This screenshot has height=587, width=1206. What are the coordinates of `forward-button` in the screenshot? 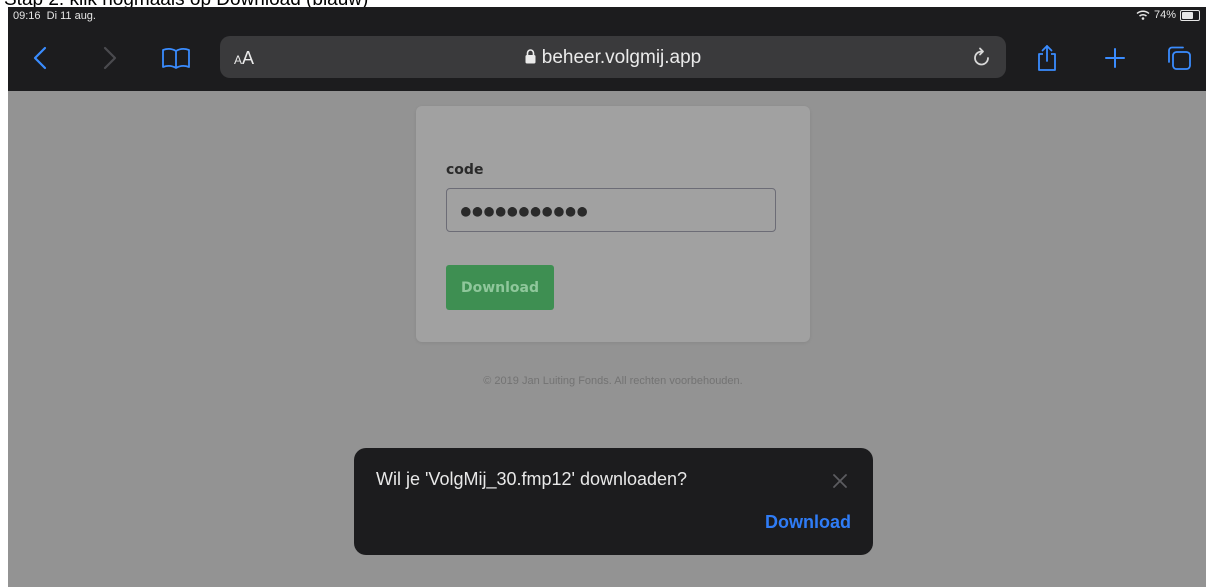 It's located at (110, 58).